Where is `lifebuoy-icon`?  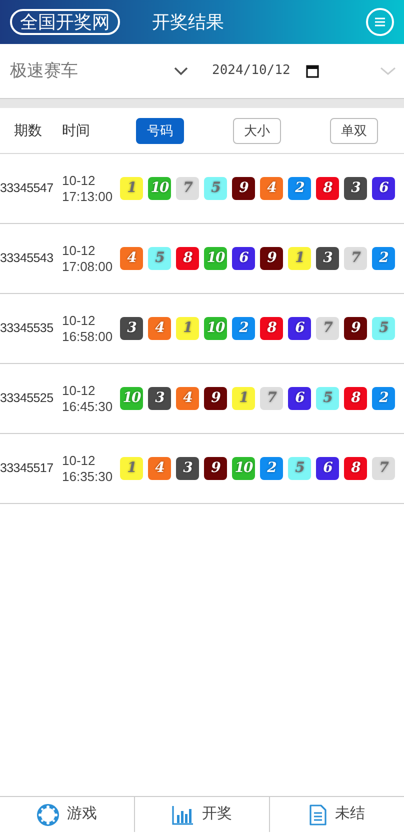
lifebuoy-icon is located at coordinates (48, 815).